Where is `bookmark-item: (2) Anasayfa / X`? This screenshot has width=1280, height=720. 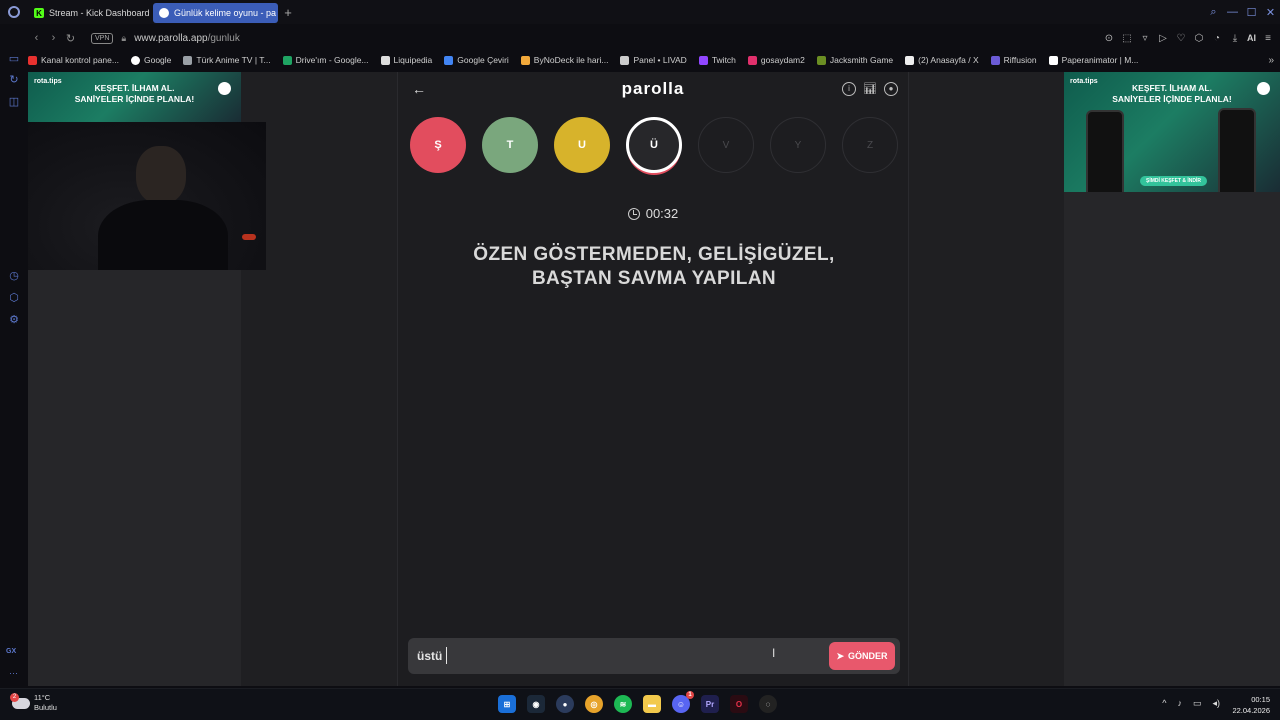
bookmark-item: (2) Anasayfa / X is located at coordinates (942, 60).